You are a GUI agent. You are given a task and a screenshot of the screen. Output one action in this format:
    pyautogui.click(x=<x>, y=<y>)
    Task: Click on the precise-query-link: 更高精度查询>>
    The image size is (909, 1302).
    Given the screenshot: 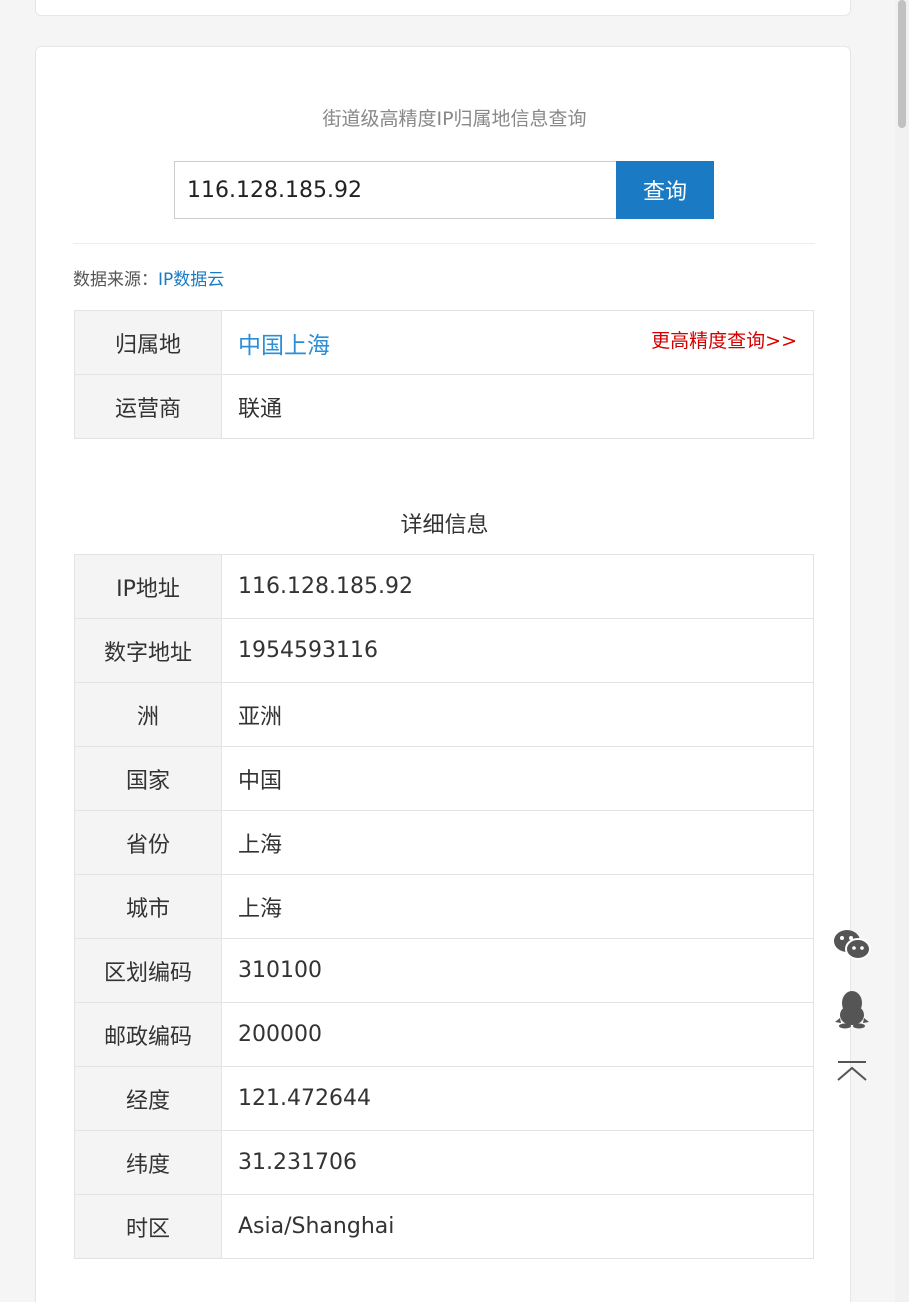 What is the action you would take?
    pyautogui.click(x=724, y=339)
    